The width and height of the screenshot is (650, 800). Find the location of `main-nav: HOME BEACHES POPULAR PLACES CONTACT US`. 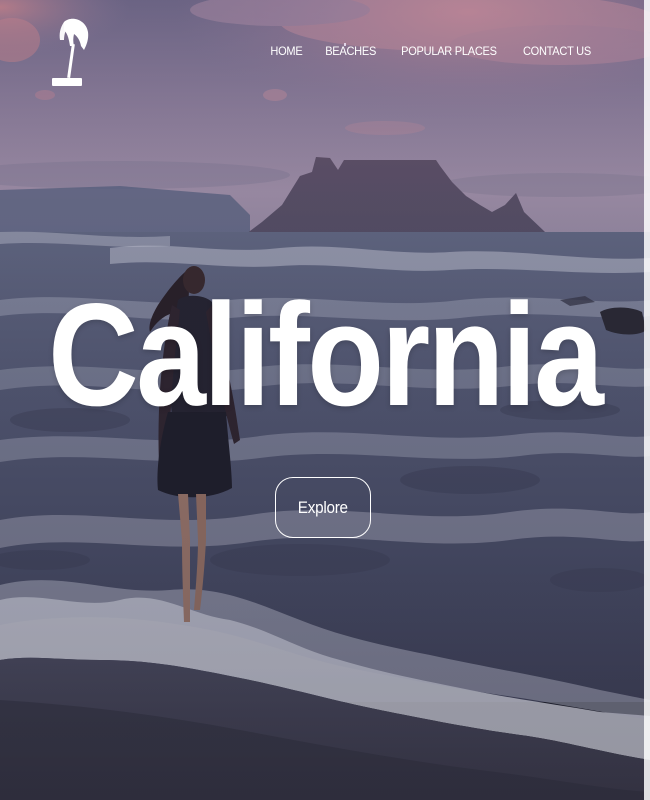

main-nav: HOME BEACHES POPULAR PLACES CONTACT US is located at coordinates (431, 51).